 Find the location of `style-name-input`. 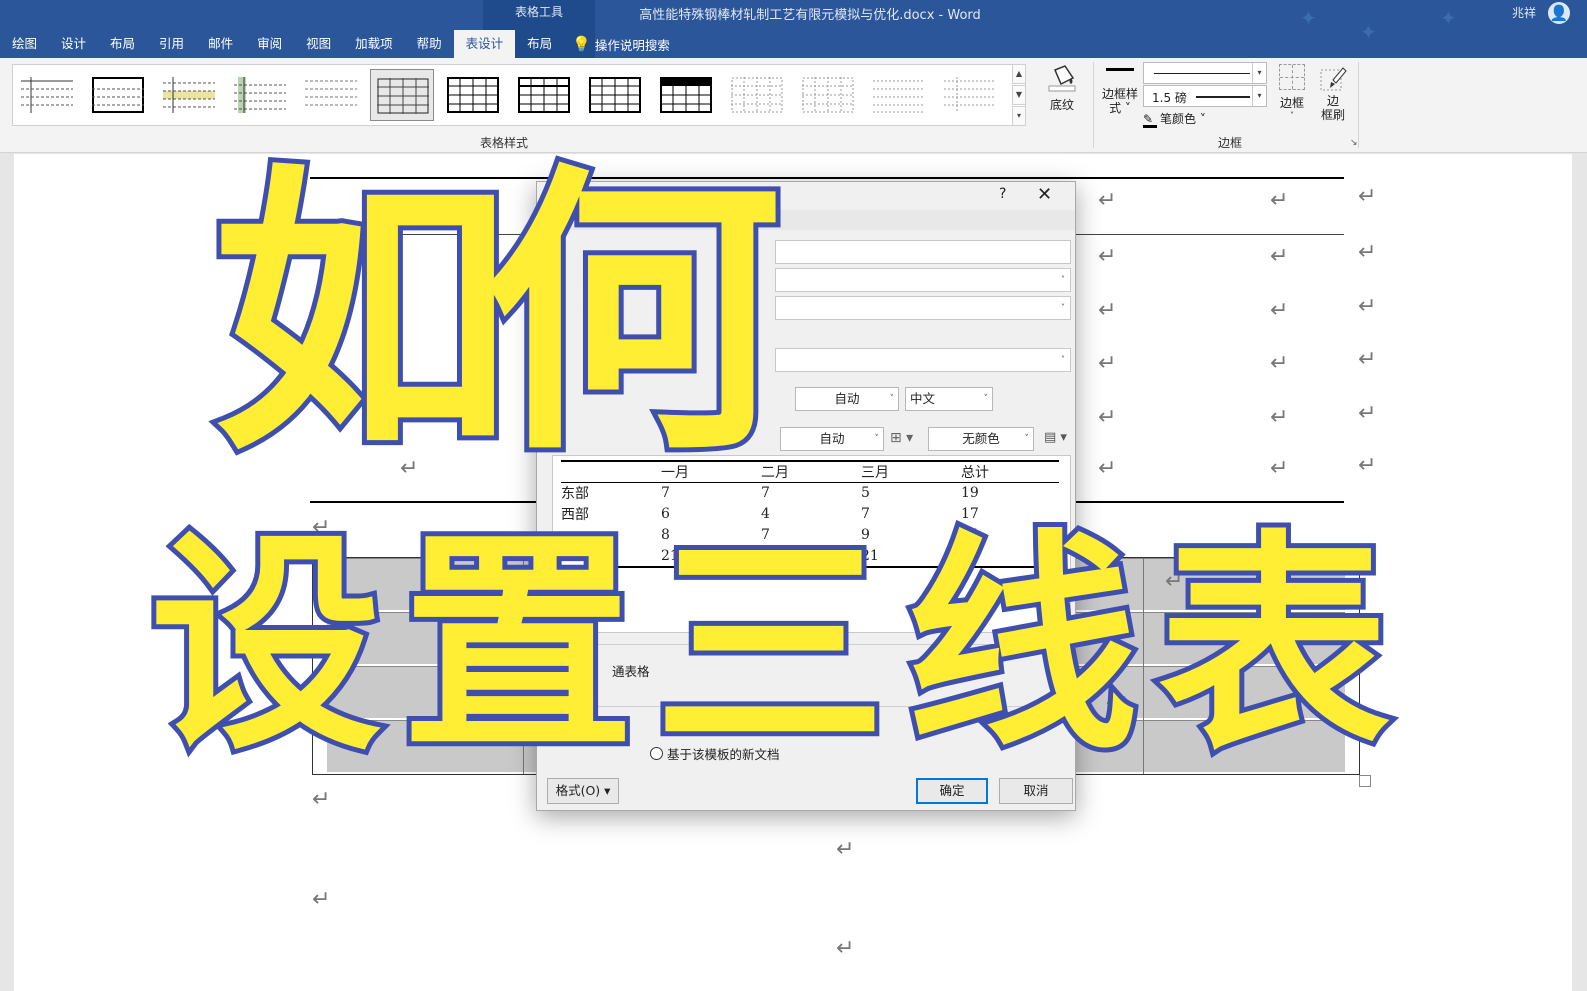

style-name-input is located at coordinates (923, 252).